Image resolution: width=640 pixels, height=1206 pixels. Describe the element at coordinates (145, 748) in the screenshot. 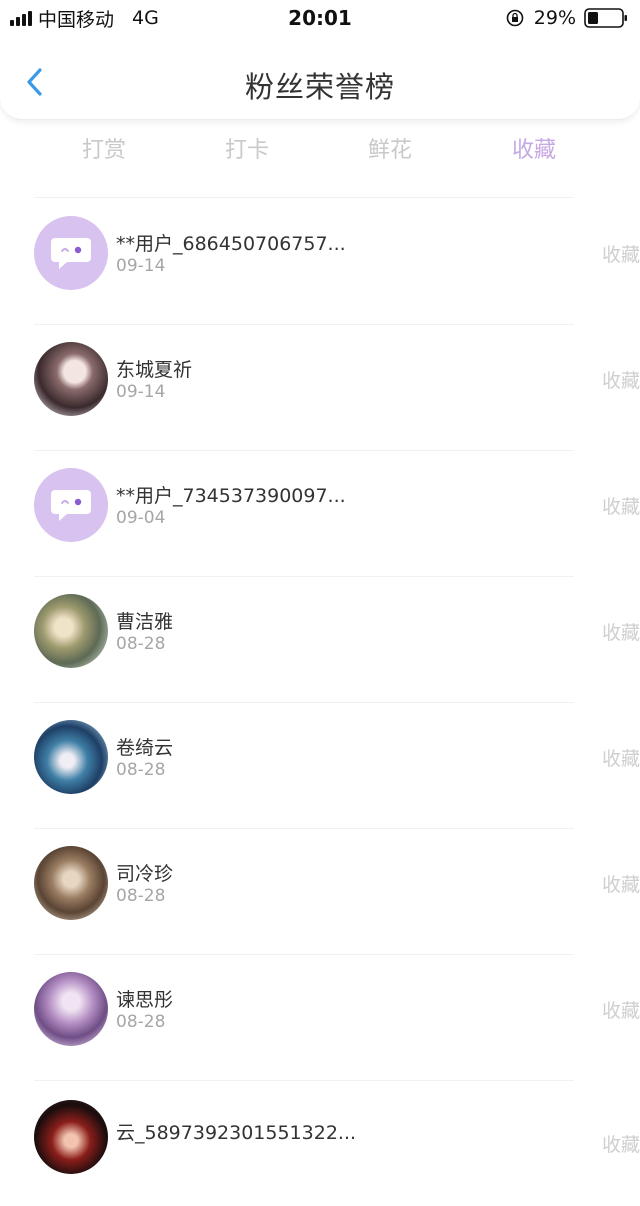

I see `fan-name: 卷绮云` at that location.